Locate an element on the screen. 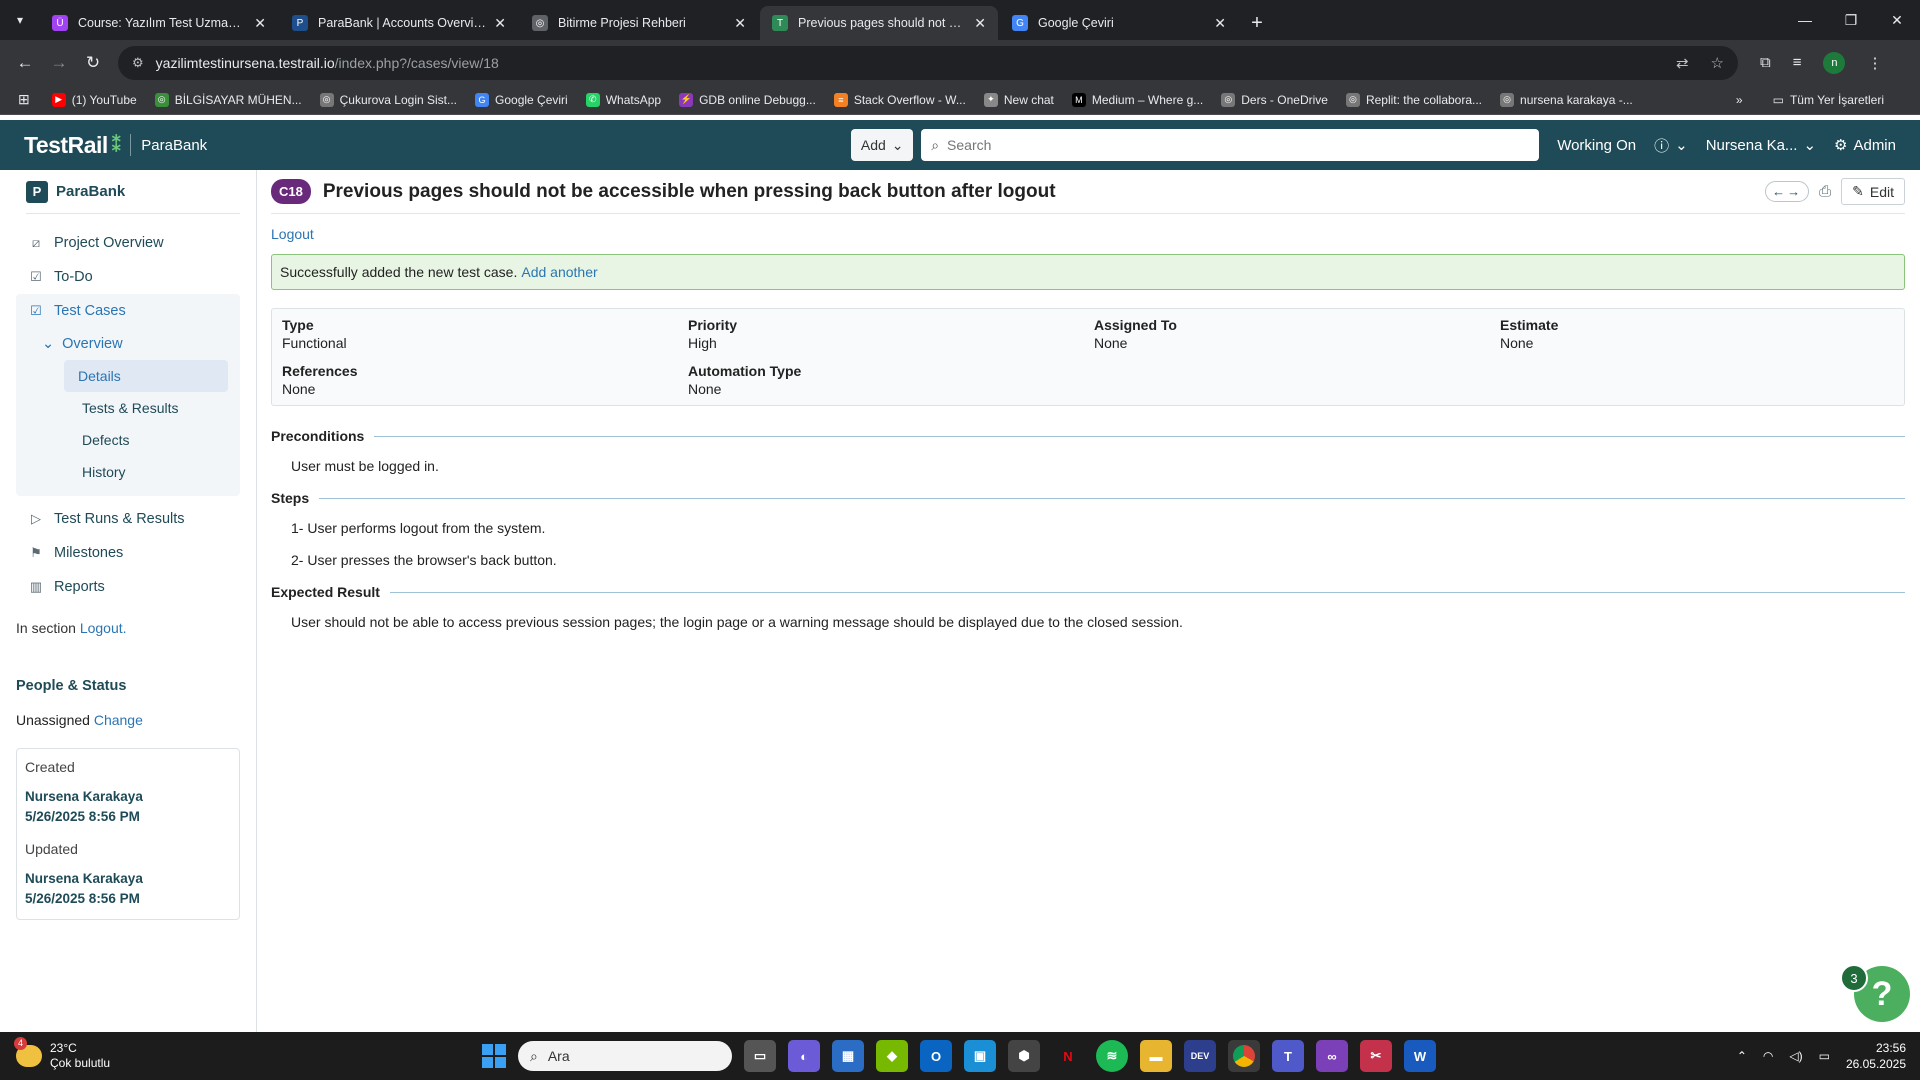 Image resolution: width=1920 pixels, height=1080 pixels. word-icon: W is located at coordinates (1420, 1056).